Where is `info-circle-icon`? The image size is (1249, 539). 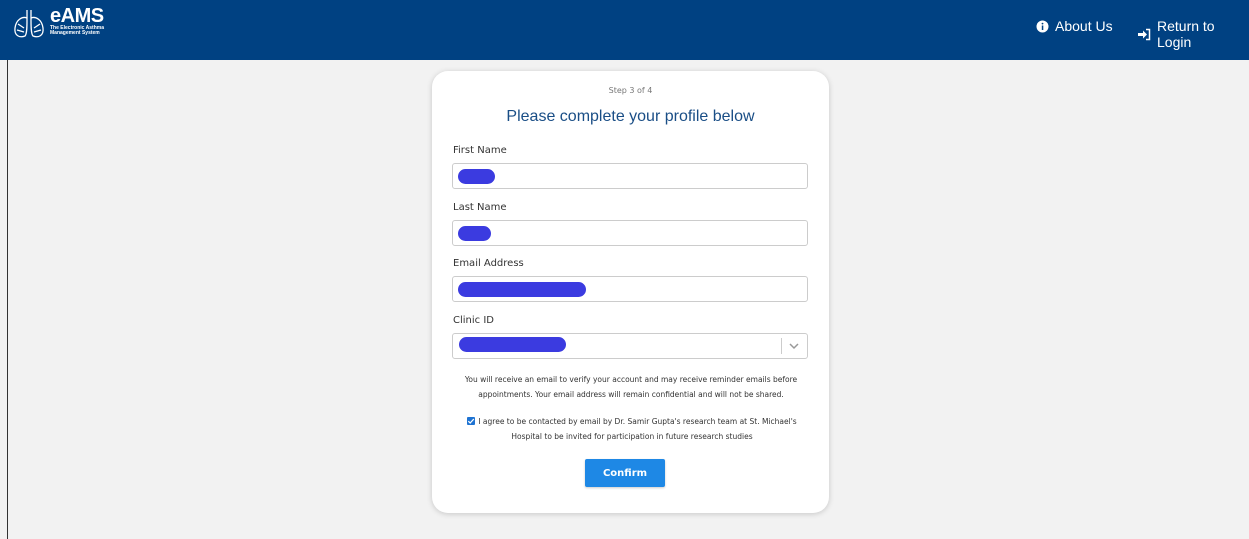 info-circle-icon is located at coordinates (1042, 26).